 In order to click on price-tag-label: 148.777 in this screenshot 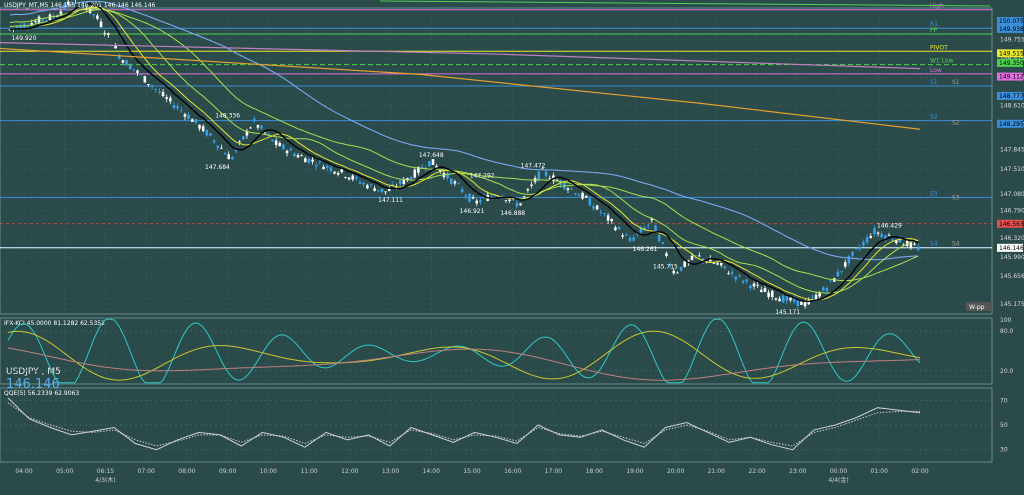, I will do `click(1011, 96)`.